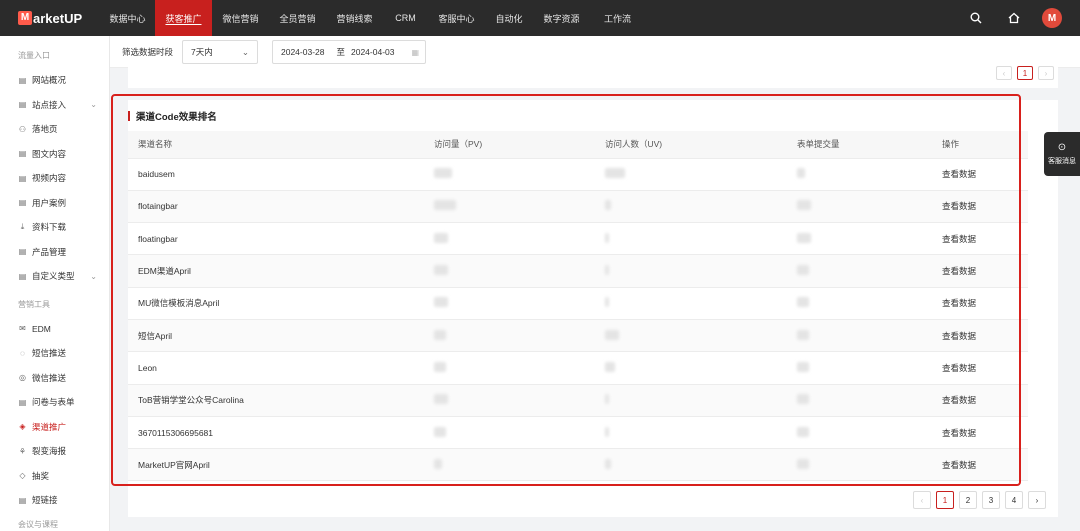 Image resolution: width=1080 pixels, height=531 pixels. Describe the element at coordinates (578, 207) in the screenshot. I see `table-row: flotaingbar 查看数据` at that location.